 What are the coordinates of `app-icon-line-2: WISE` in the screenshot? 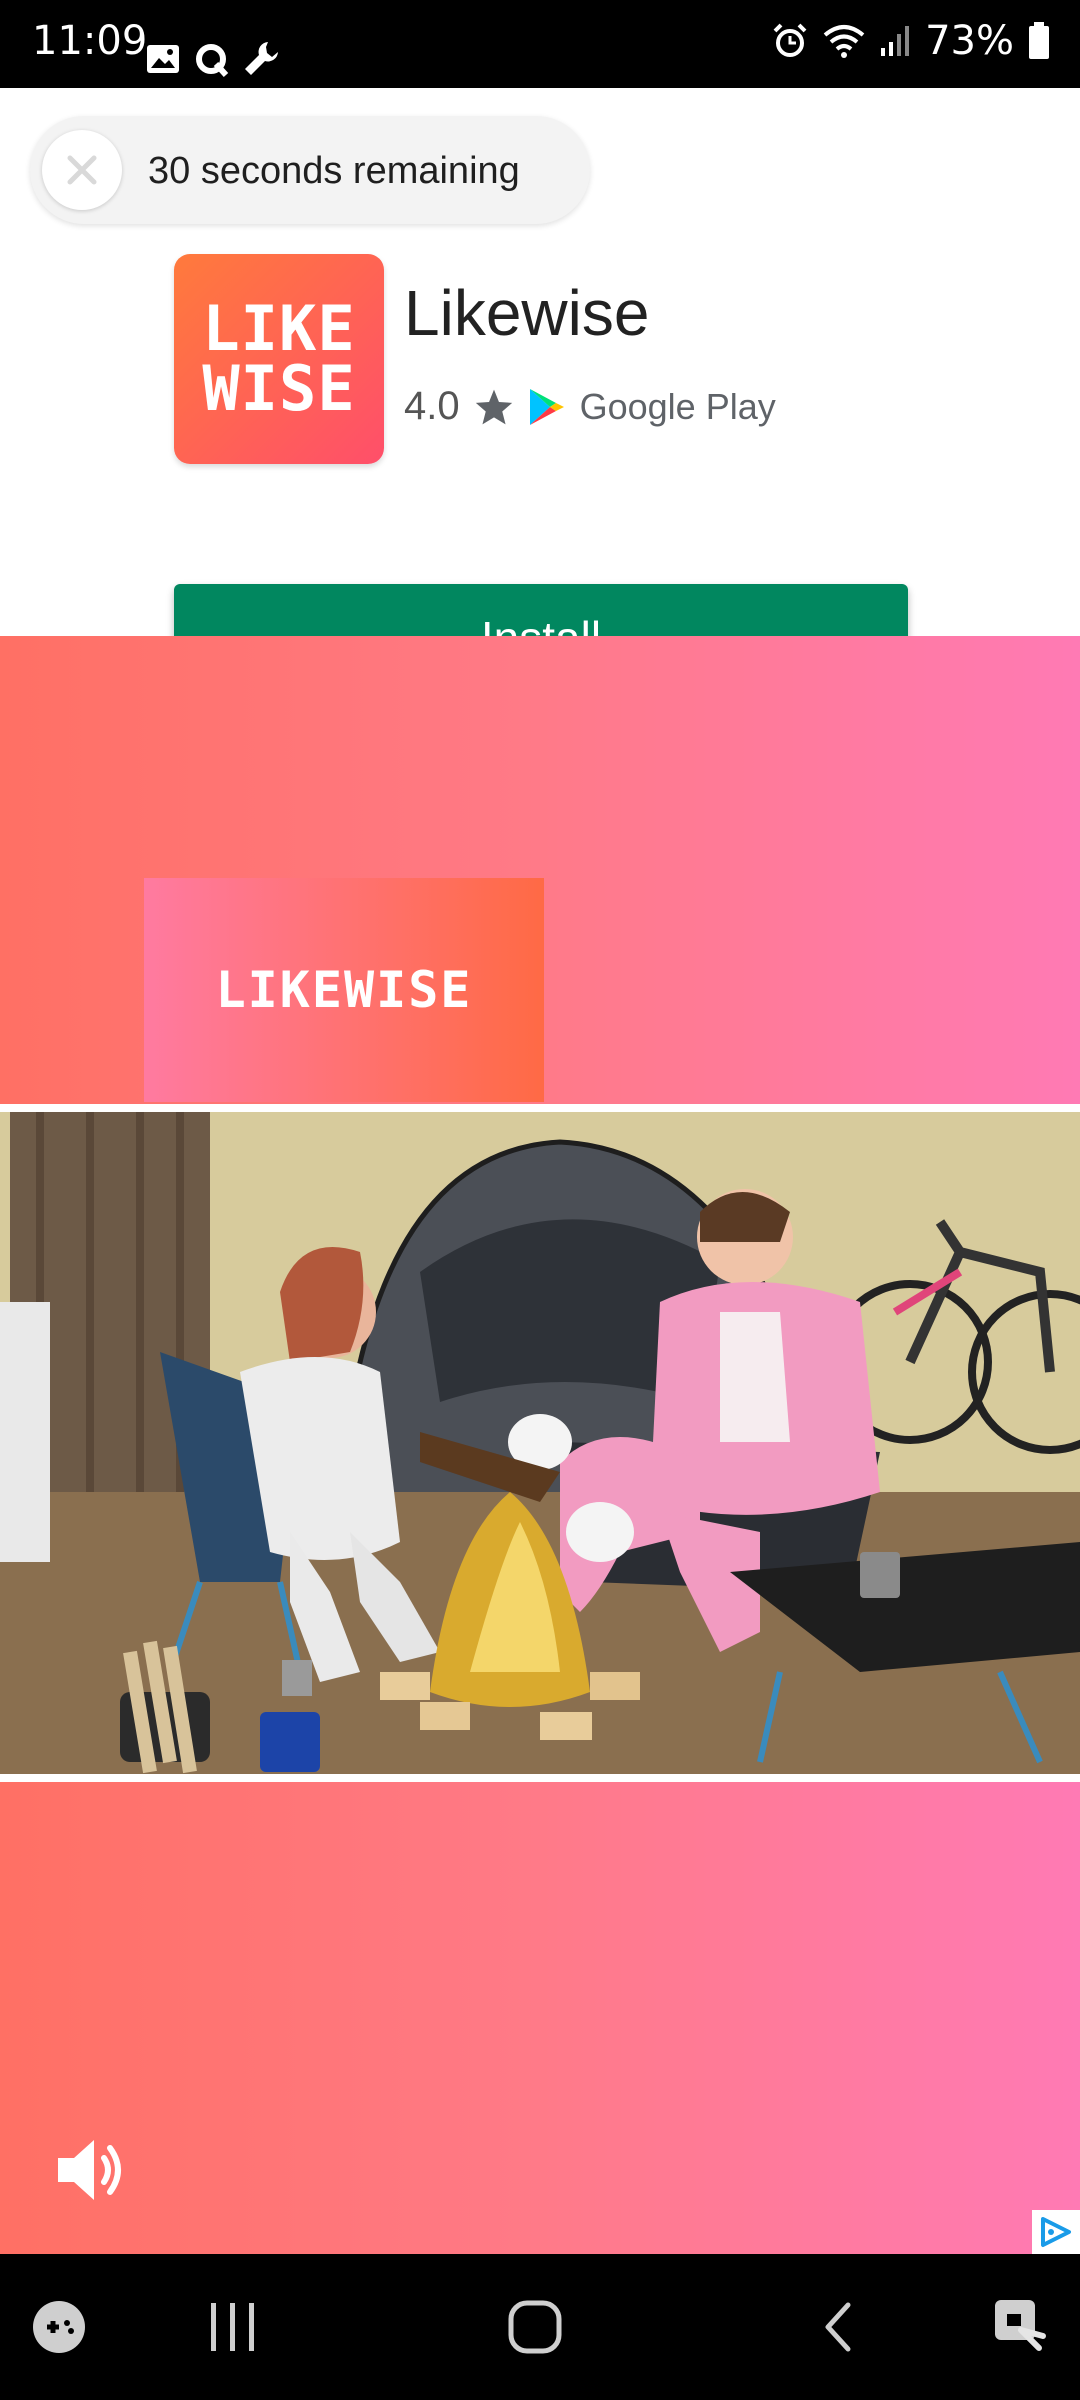 It's located at (279, 388).